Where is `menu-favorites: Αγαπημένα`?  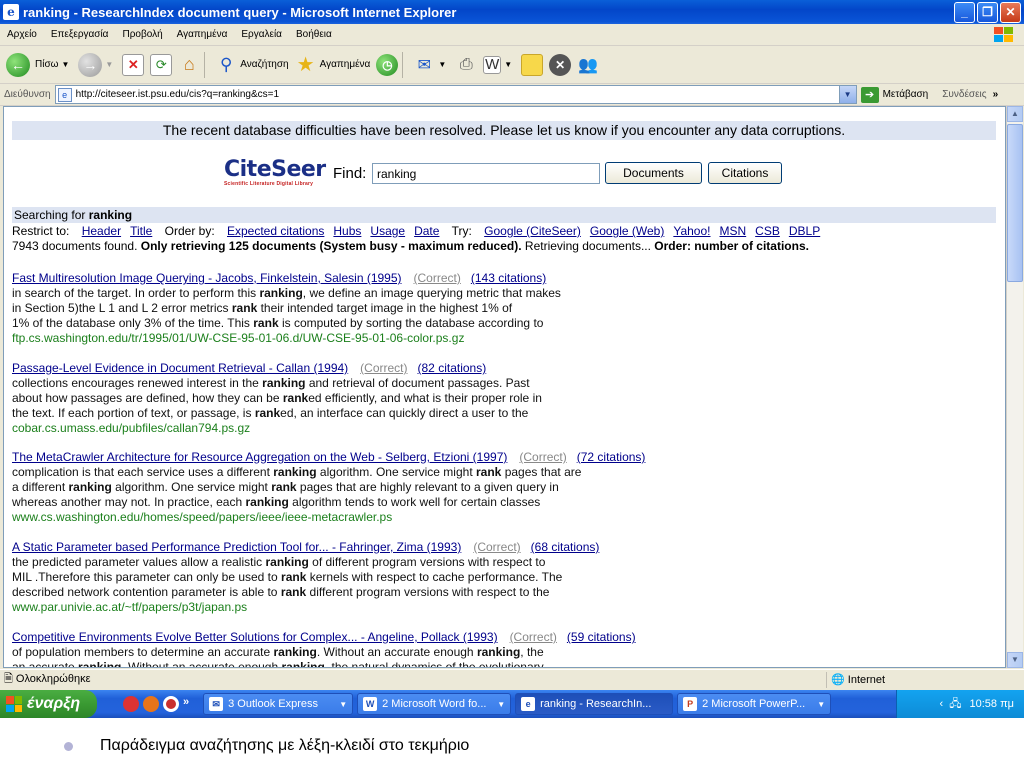 menu-favorites: Αγαπημένα is located at coordinates (202, 34).